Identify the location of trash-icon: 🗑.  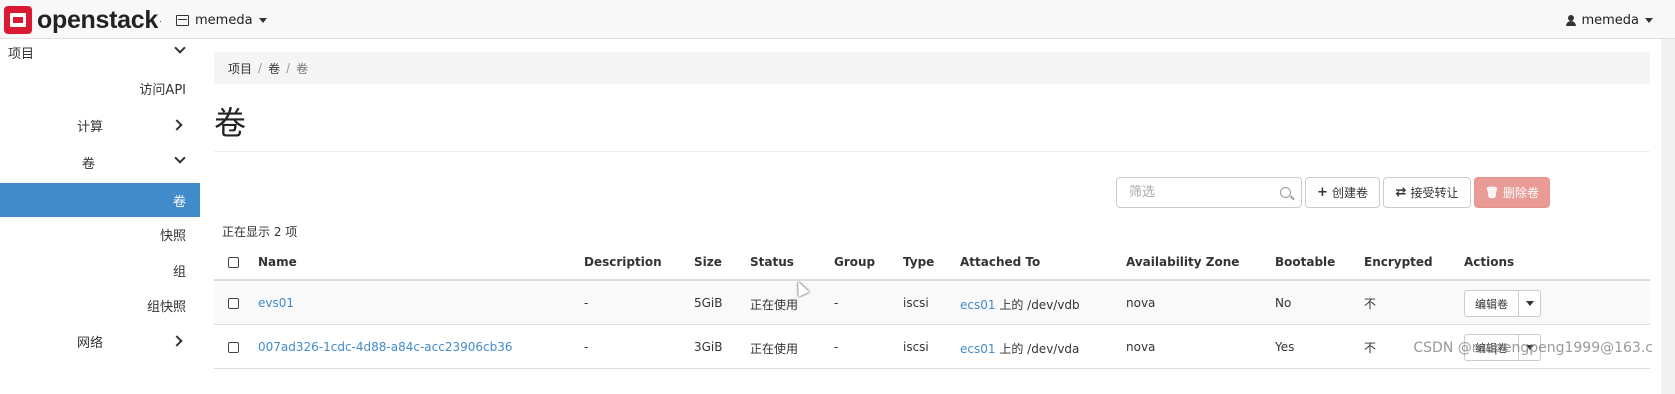
(1492, 192).